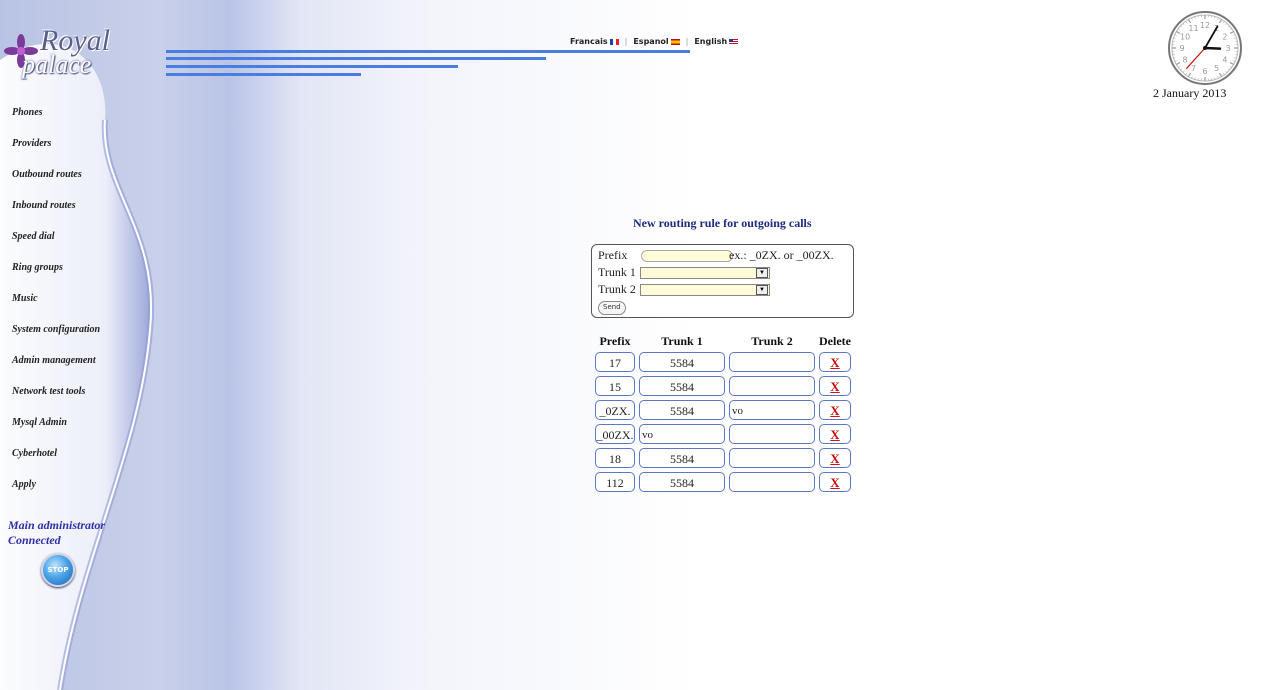  Describe the element at coordinates (687, 256) in the screenshot. I see `prefix-input` at that location.